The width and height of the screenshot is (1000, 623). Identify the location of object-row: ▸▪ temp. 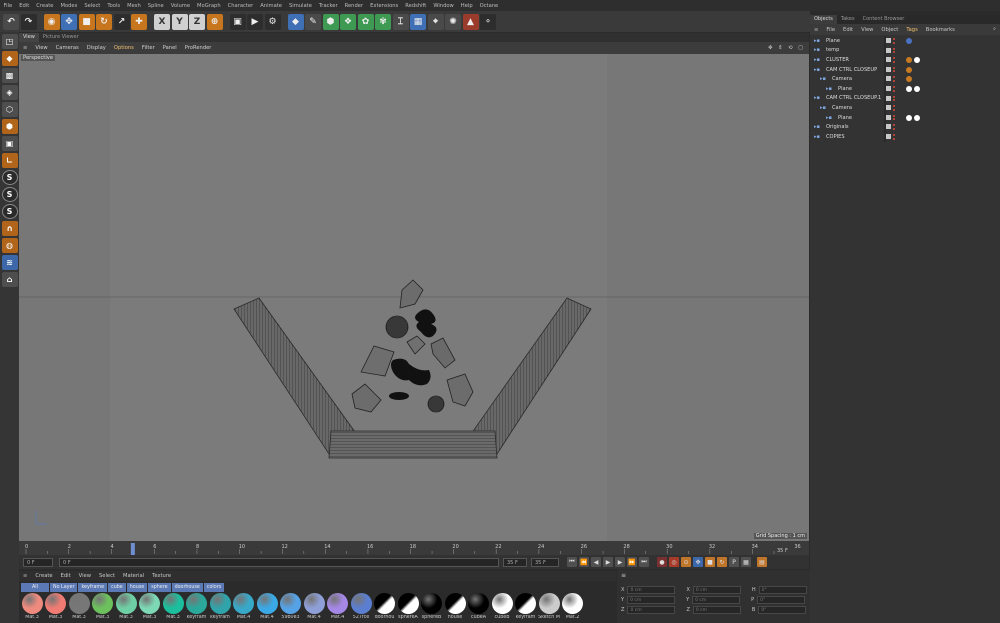
(905, 50).